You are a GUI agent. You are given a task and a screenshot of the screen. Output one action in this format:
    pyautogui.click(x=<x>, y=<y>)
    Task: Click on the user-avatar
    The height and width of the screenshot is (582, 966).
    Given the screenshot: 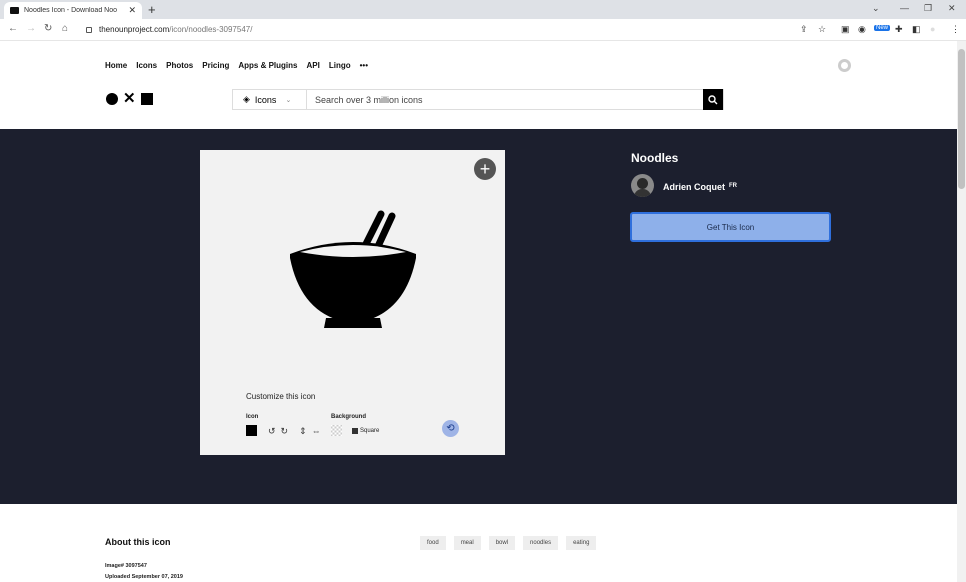 What is the action you would take?
    pyautogui.click(x=844, y=65)
    